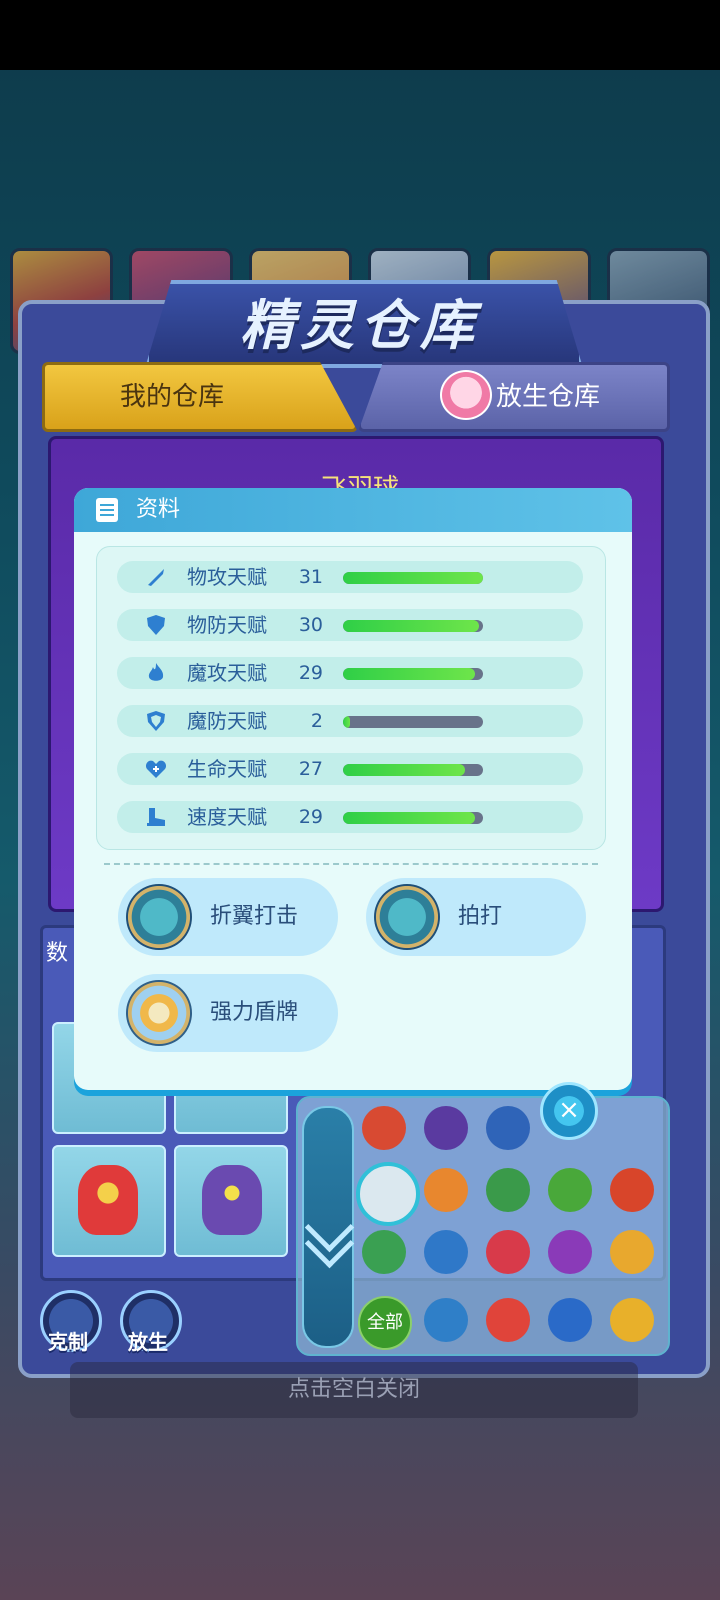  Describe the element at coordinates (384, 1128) in the screenshot. I see `fire-type-icon` at that location.